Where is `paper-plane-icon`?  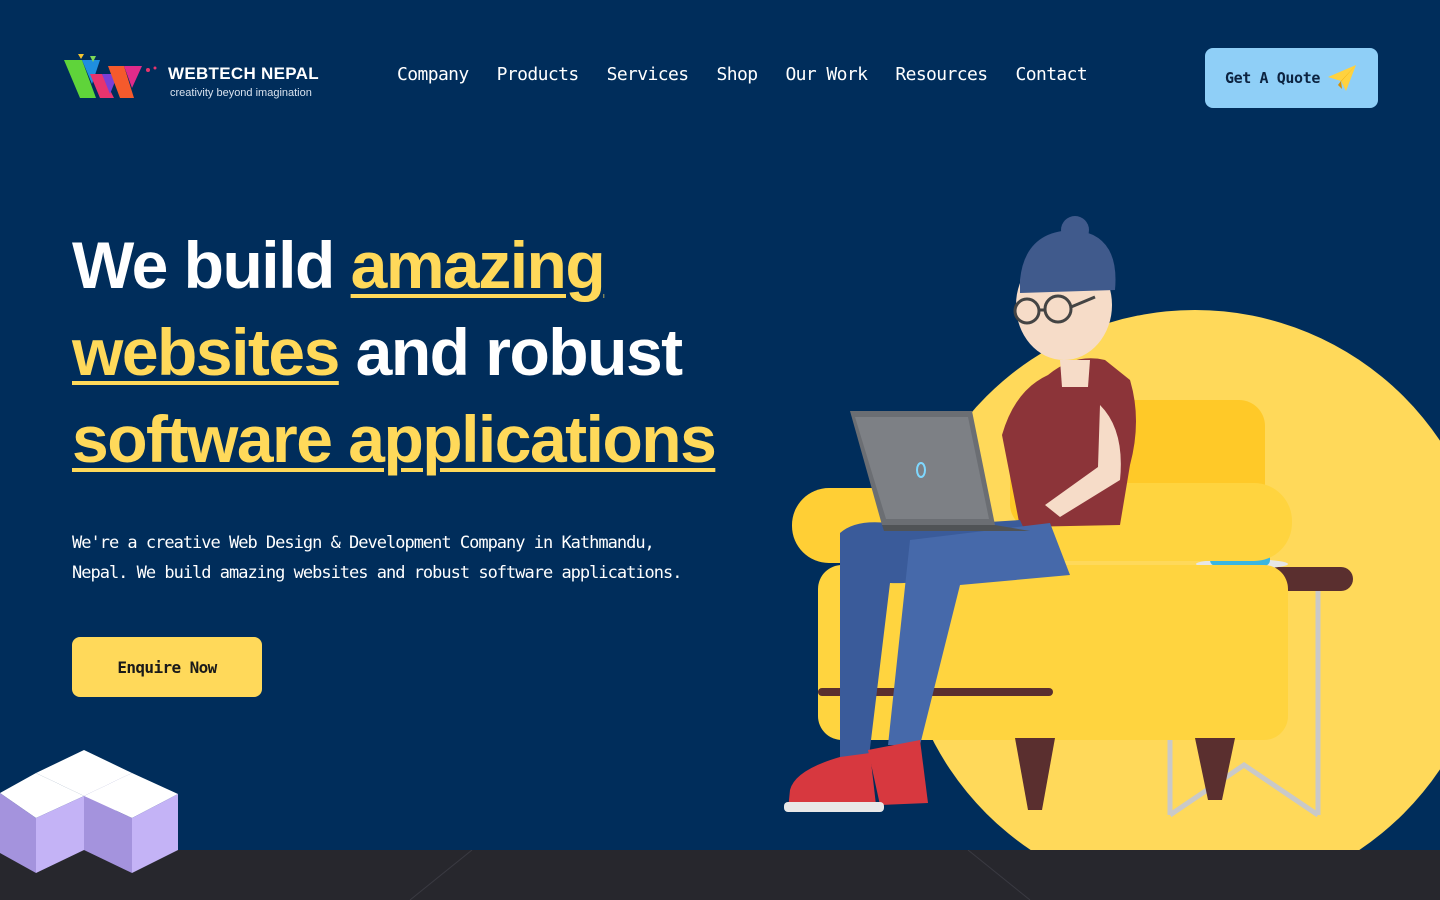 paper-plane-icon is located at coordinates (1341, 78).